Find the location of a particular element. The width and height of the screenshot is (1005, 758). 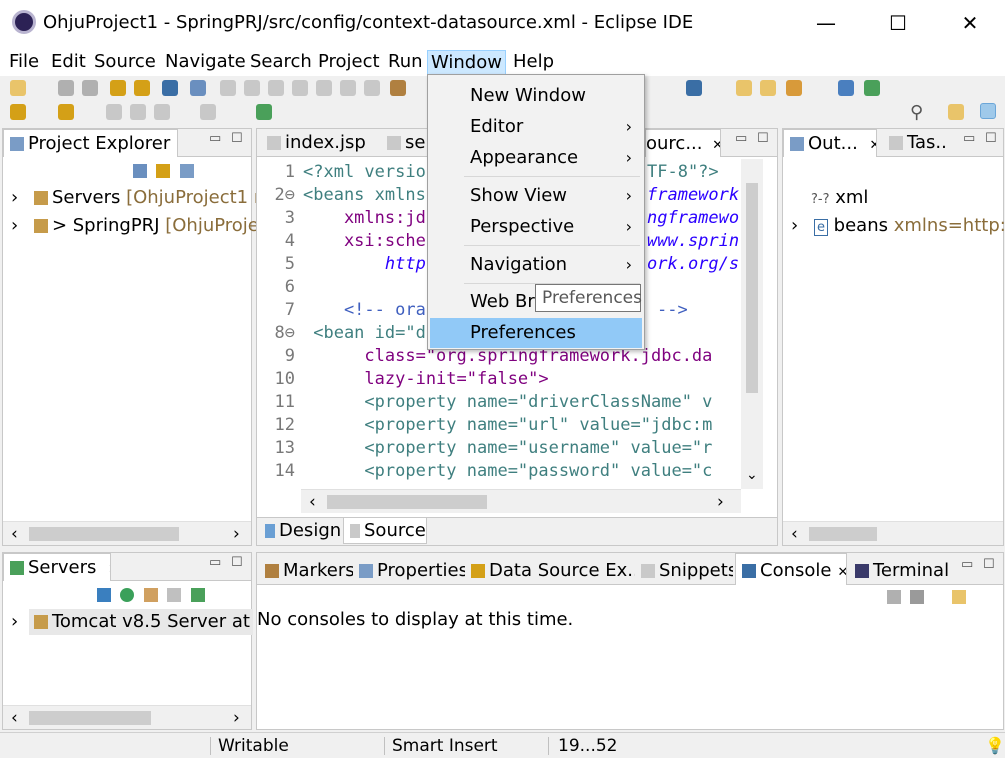

tab-terminal: Terminal is located at coordinates (899, 571).